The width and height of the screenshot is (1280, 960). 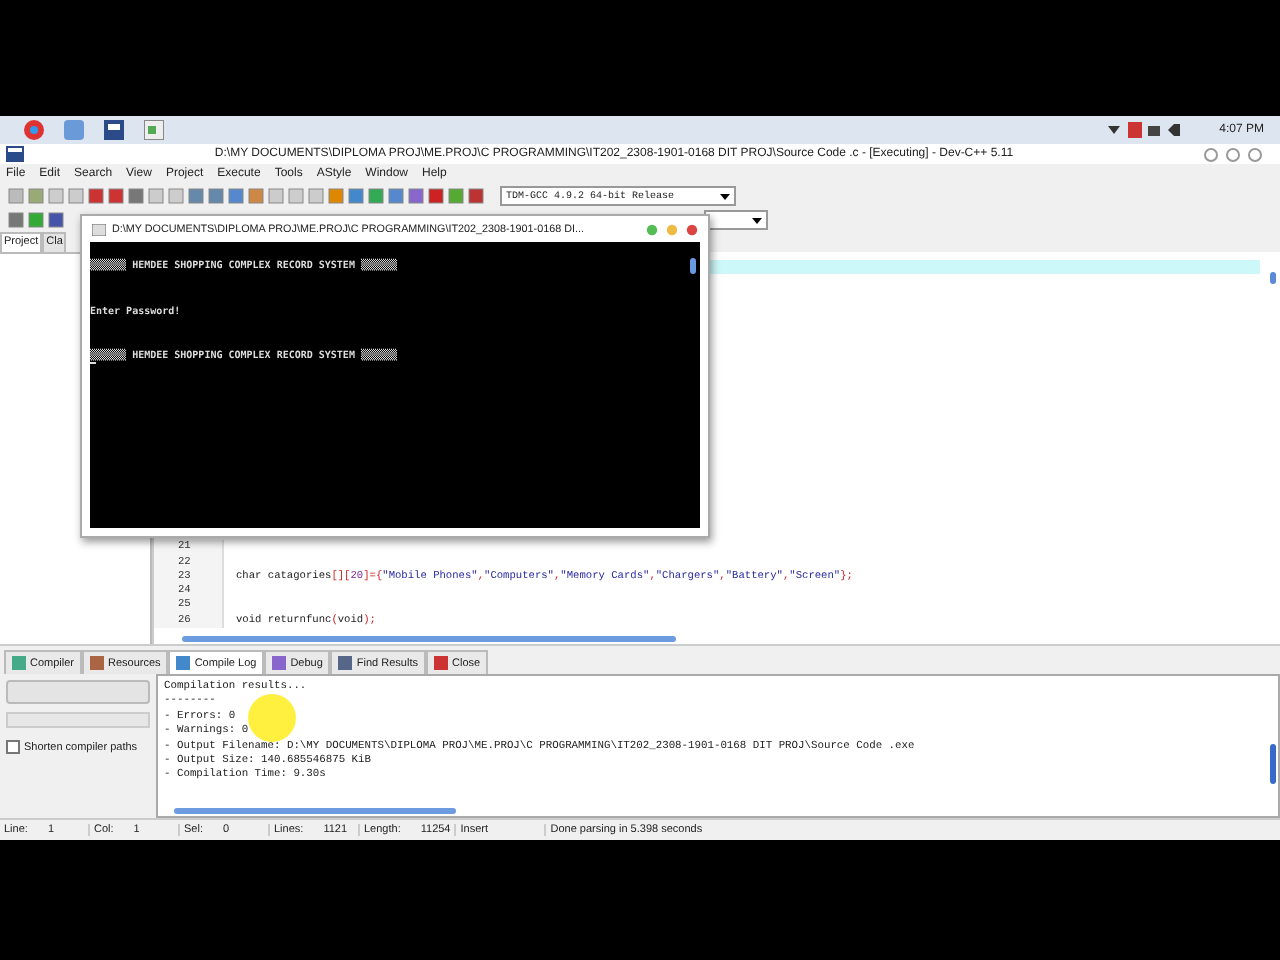 I want to click on checkbox, so click(x=13, y=747).